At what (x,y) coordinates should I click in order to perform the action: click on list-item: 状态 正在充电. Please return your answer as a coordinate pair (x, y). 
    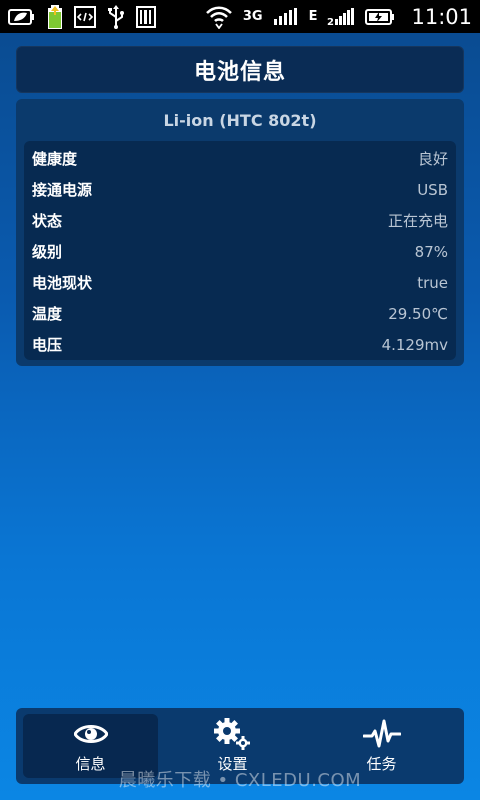
    Looking at the image, I should click on (240, 220).